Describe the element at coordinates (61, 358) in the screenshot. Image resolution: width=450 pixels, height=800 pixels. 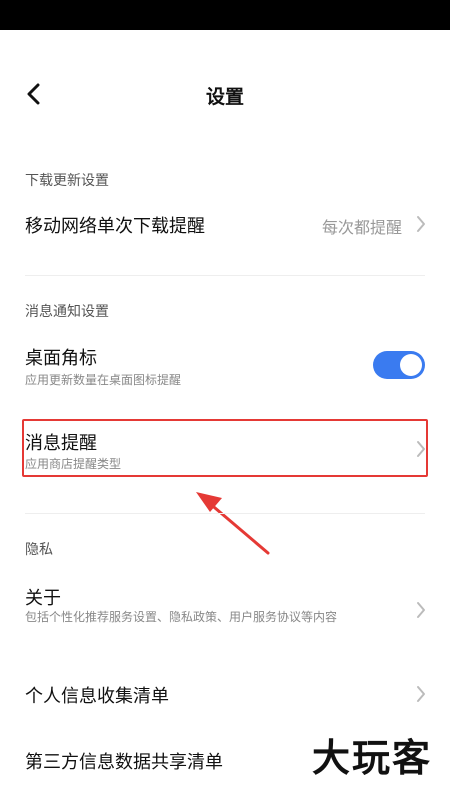
I see `row-title: 桌面角标` at that location.